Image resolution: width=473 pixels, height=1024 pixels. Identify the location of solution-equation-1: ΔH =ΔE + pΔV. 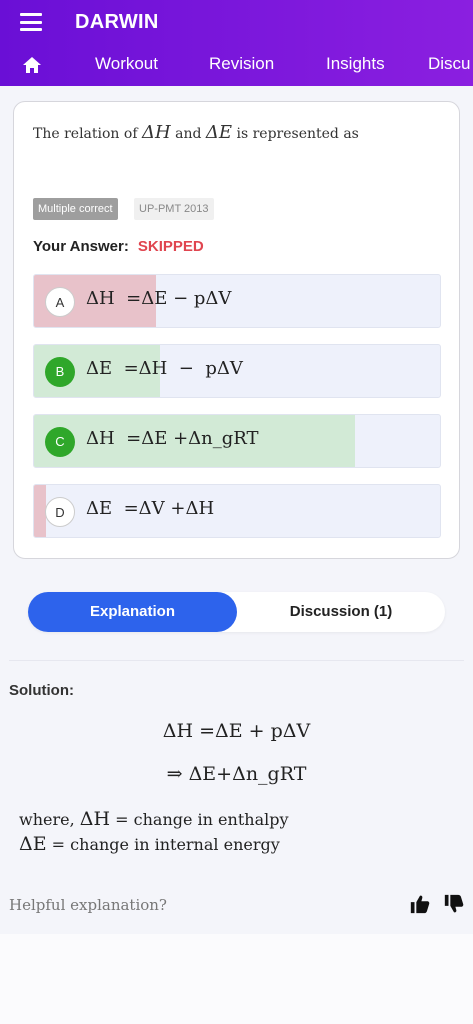
(236, 731).